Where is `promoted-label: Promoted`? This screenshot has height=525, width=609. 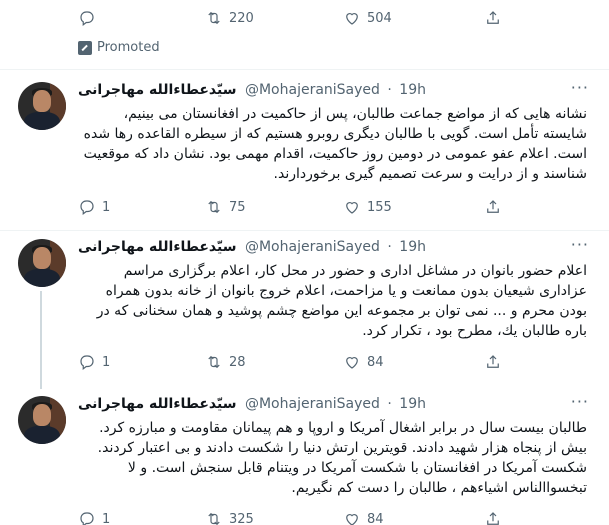 promoted-label: Promoted is located at coordinates (119, 47).